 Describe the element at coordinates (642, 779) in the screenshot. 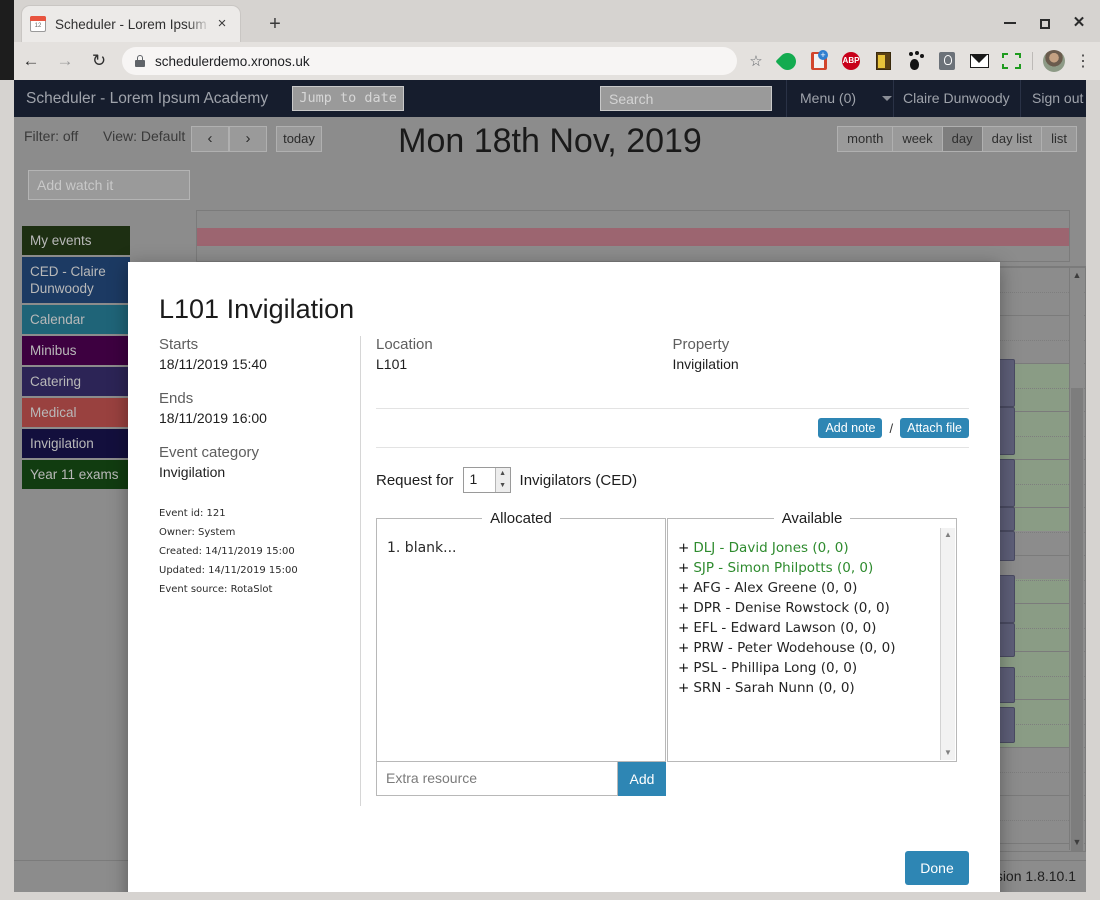

I see `add-button: Add` at that location.